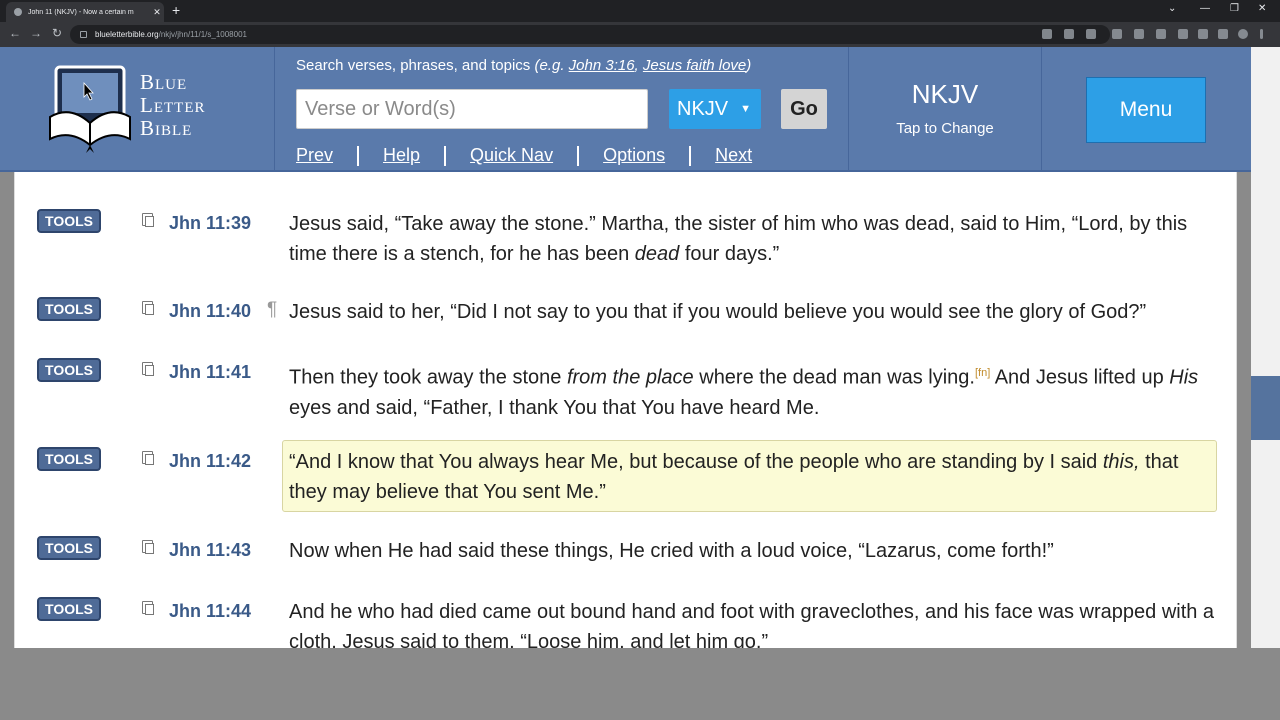 The height and width of the screenshot is (720, 1280). I want to click on profile-avatar, so click(1243, 34).